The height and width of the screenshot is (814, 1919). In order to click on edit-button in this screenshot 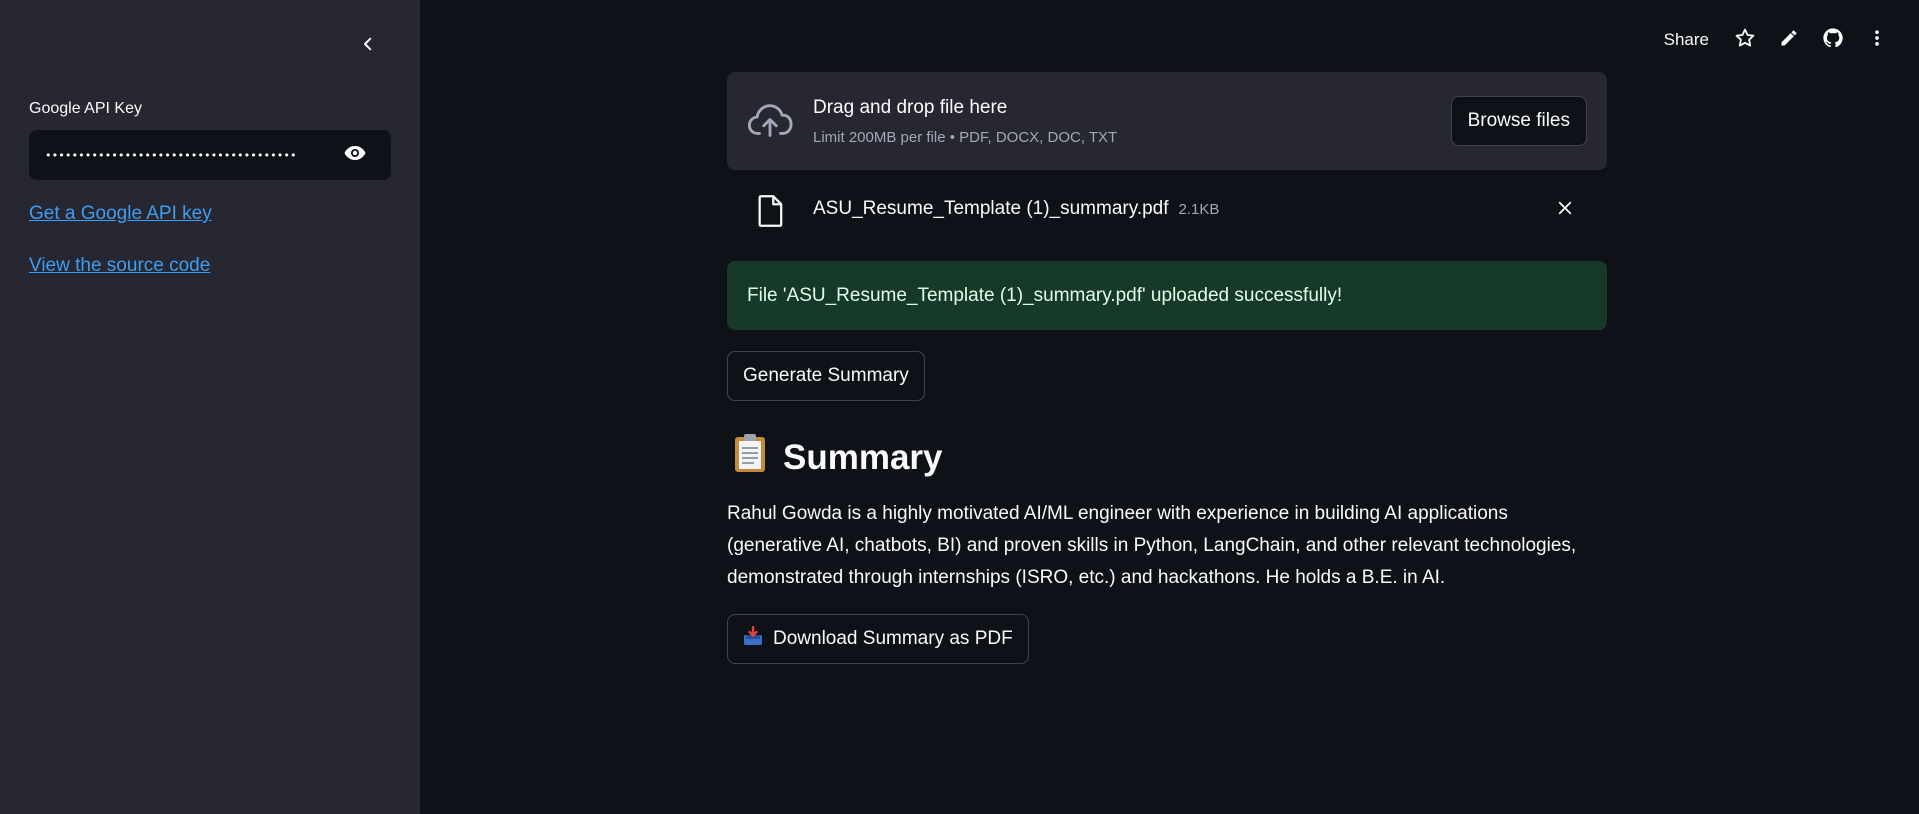, I will do `click(1789, 40)`.